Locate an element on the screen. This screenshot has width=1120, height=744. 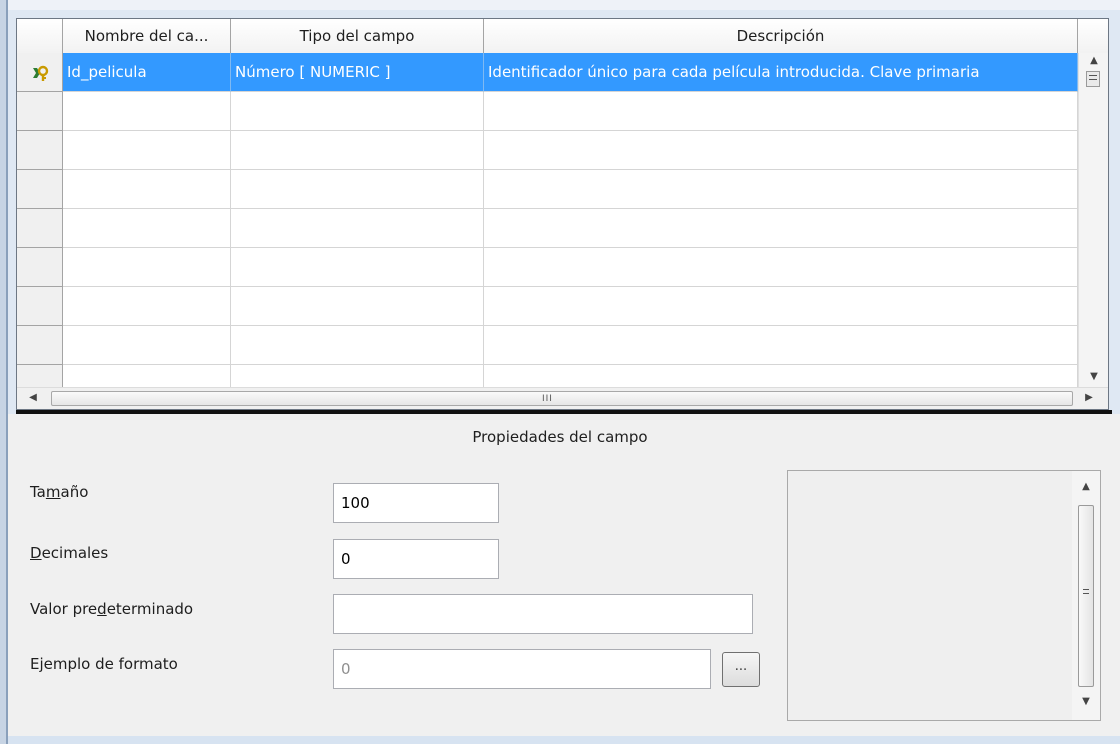
grid-horizontal-scrollbar: ◀ III ▶ is located at coordinates (562, 398).